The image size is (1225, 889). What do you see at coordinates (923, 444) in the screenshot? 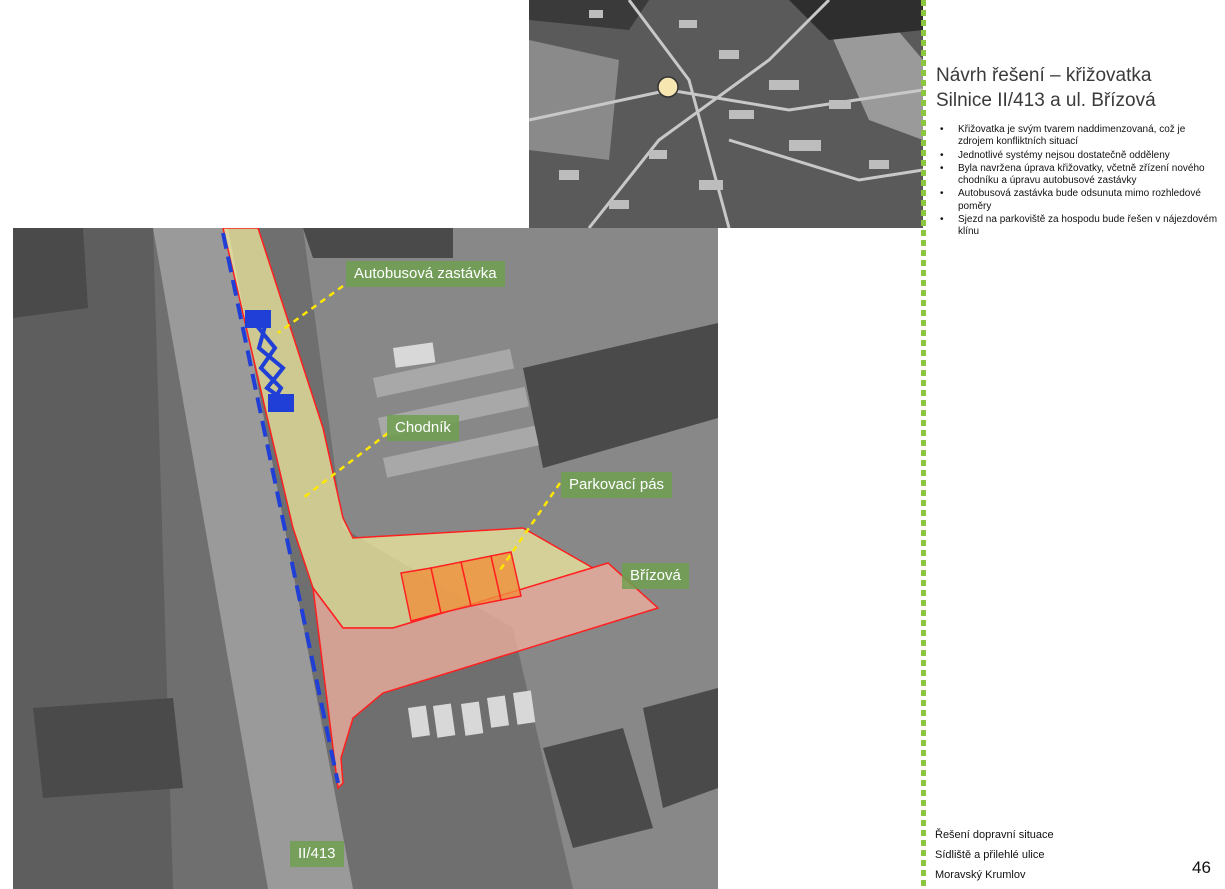
I see `vertical-divider` at bounding box center [923, 444].